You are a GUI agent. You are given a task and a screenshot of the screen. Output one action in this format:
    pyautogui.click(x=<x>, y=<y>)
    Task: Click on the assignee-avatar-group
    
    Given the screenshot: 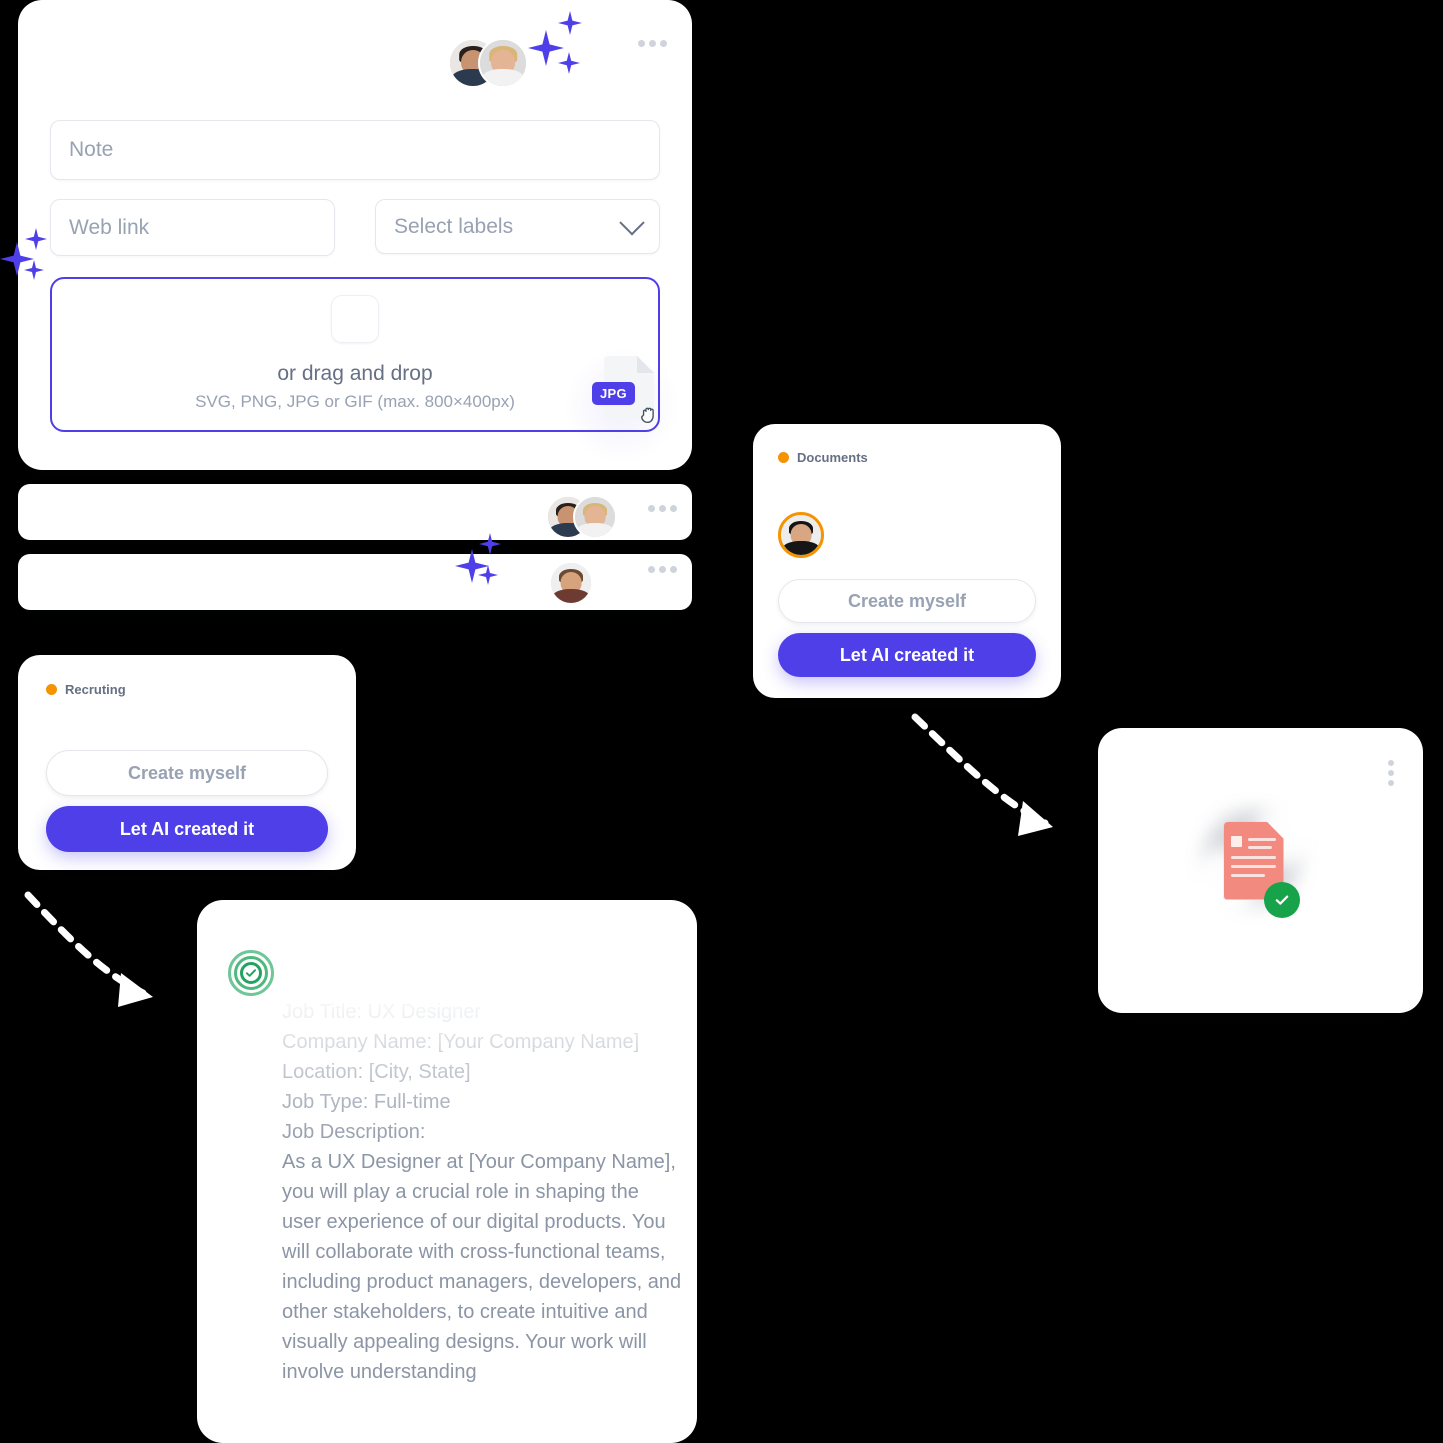 What is the action you would take?
    pyautogui.click(x=489, y=63)
    